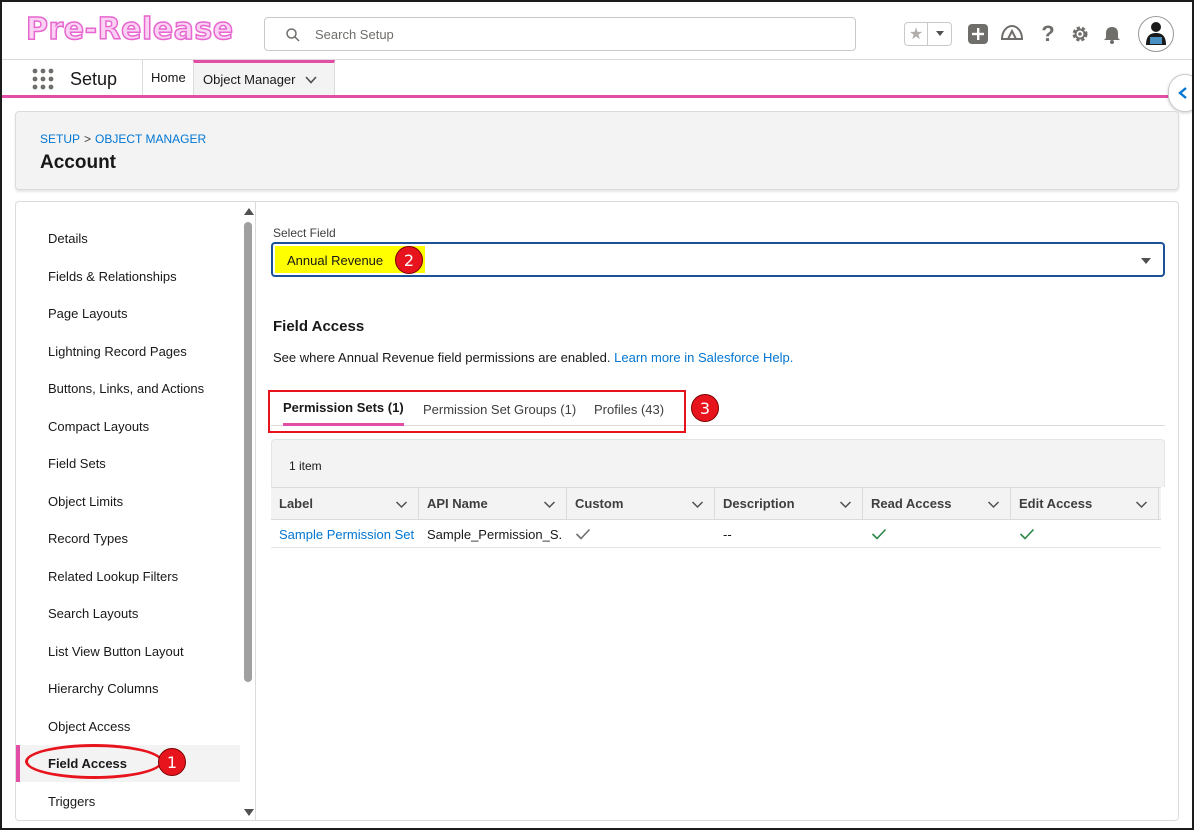 The image size is (1194, 830). What do you see at coordinates (128, 801) in the screenshot?
I see `nav-item-triggers: Triggers` at bounding box center [128, 801].